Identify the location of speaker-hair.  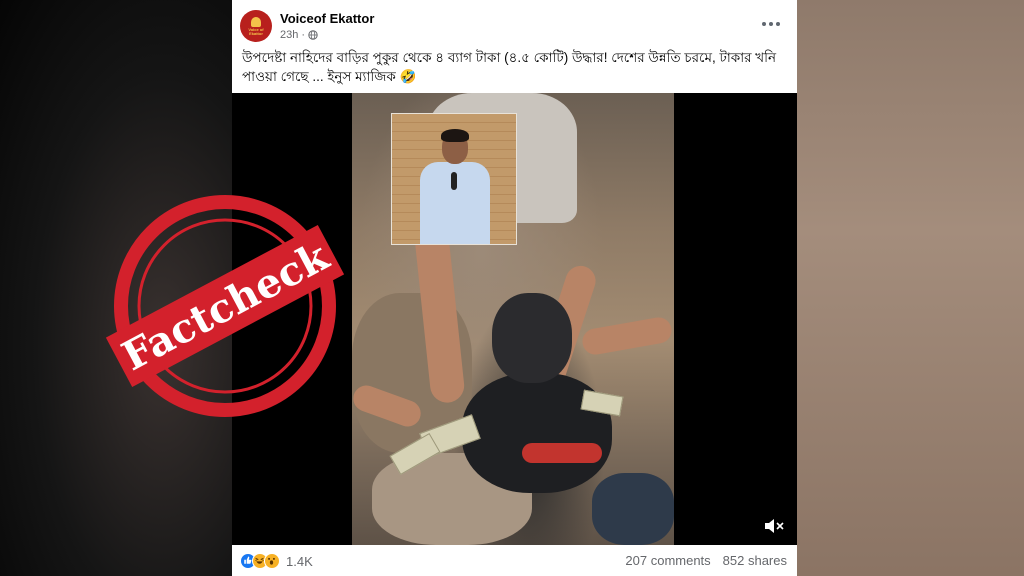
(455, 135).